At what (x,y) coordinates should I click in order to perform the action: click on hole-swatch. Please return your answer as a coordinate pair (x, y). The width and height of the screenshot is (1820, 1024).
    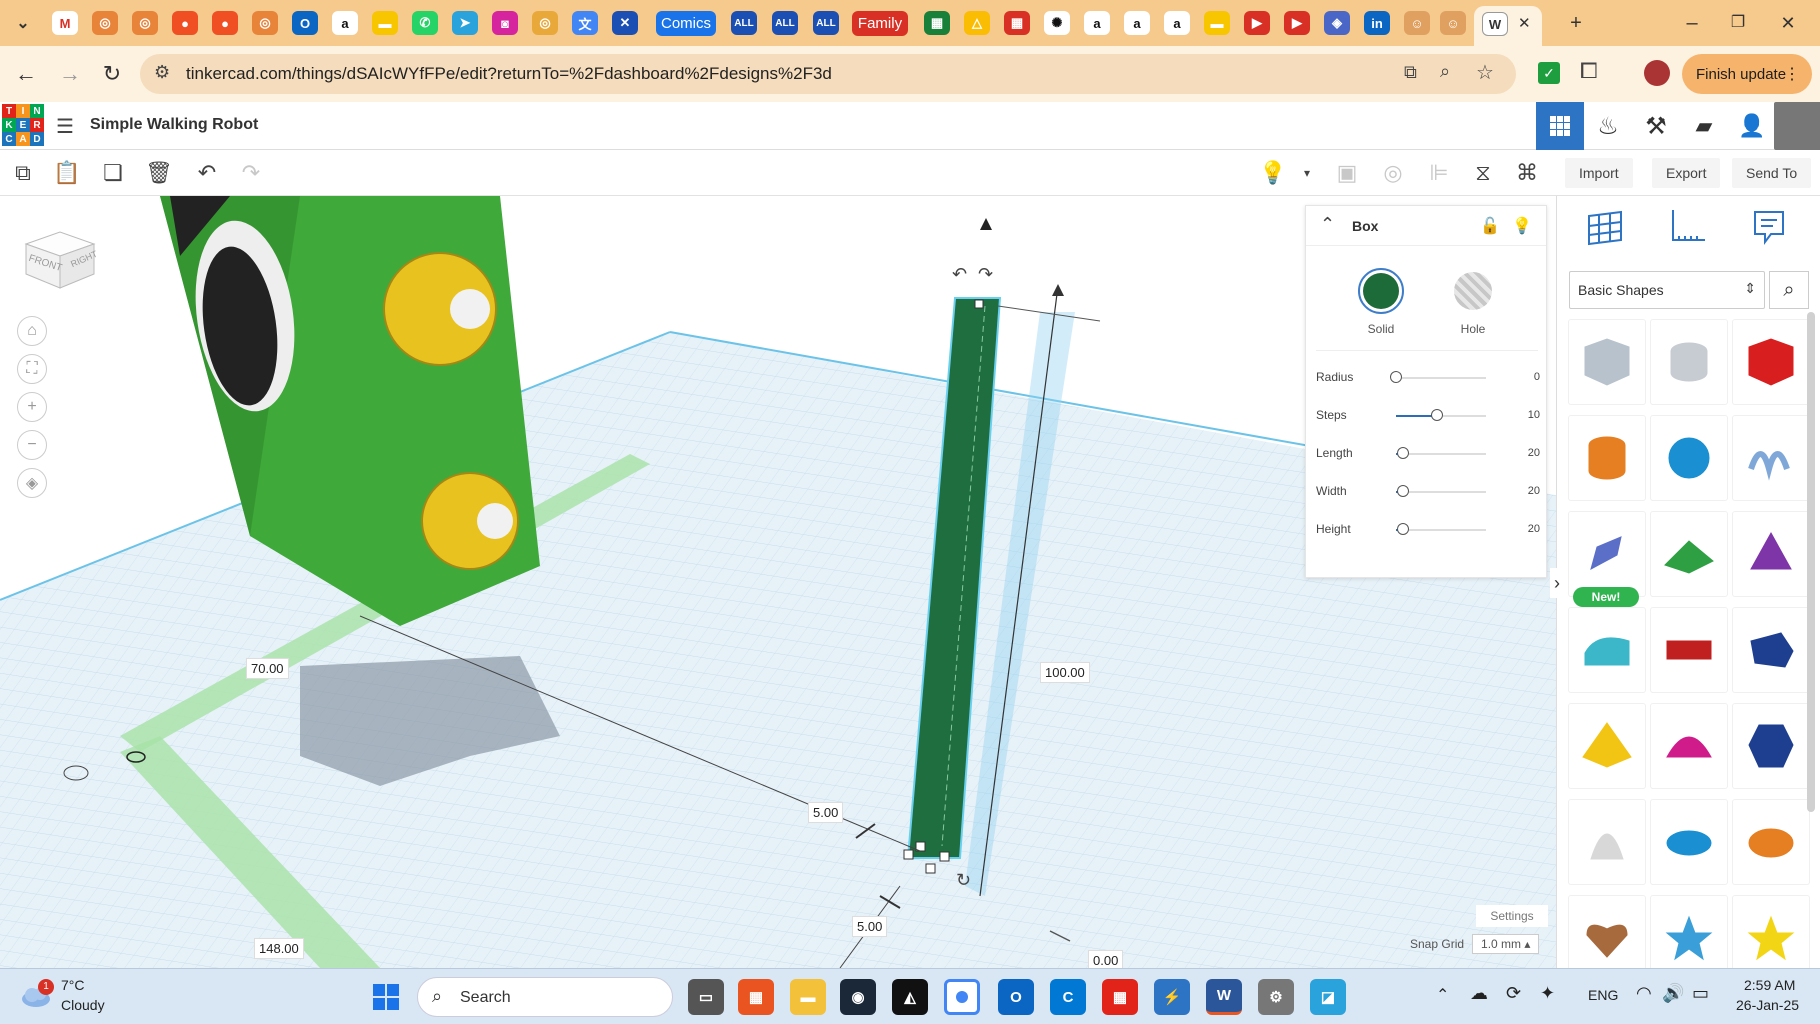
    Looking at the image, I should click on (1473, 291).